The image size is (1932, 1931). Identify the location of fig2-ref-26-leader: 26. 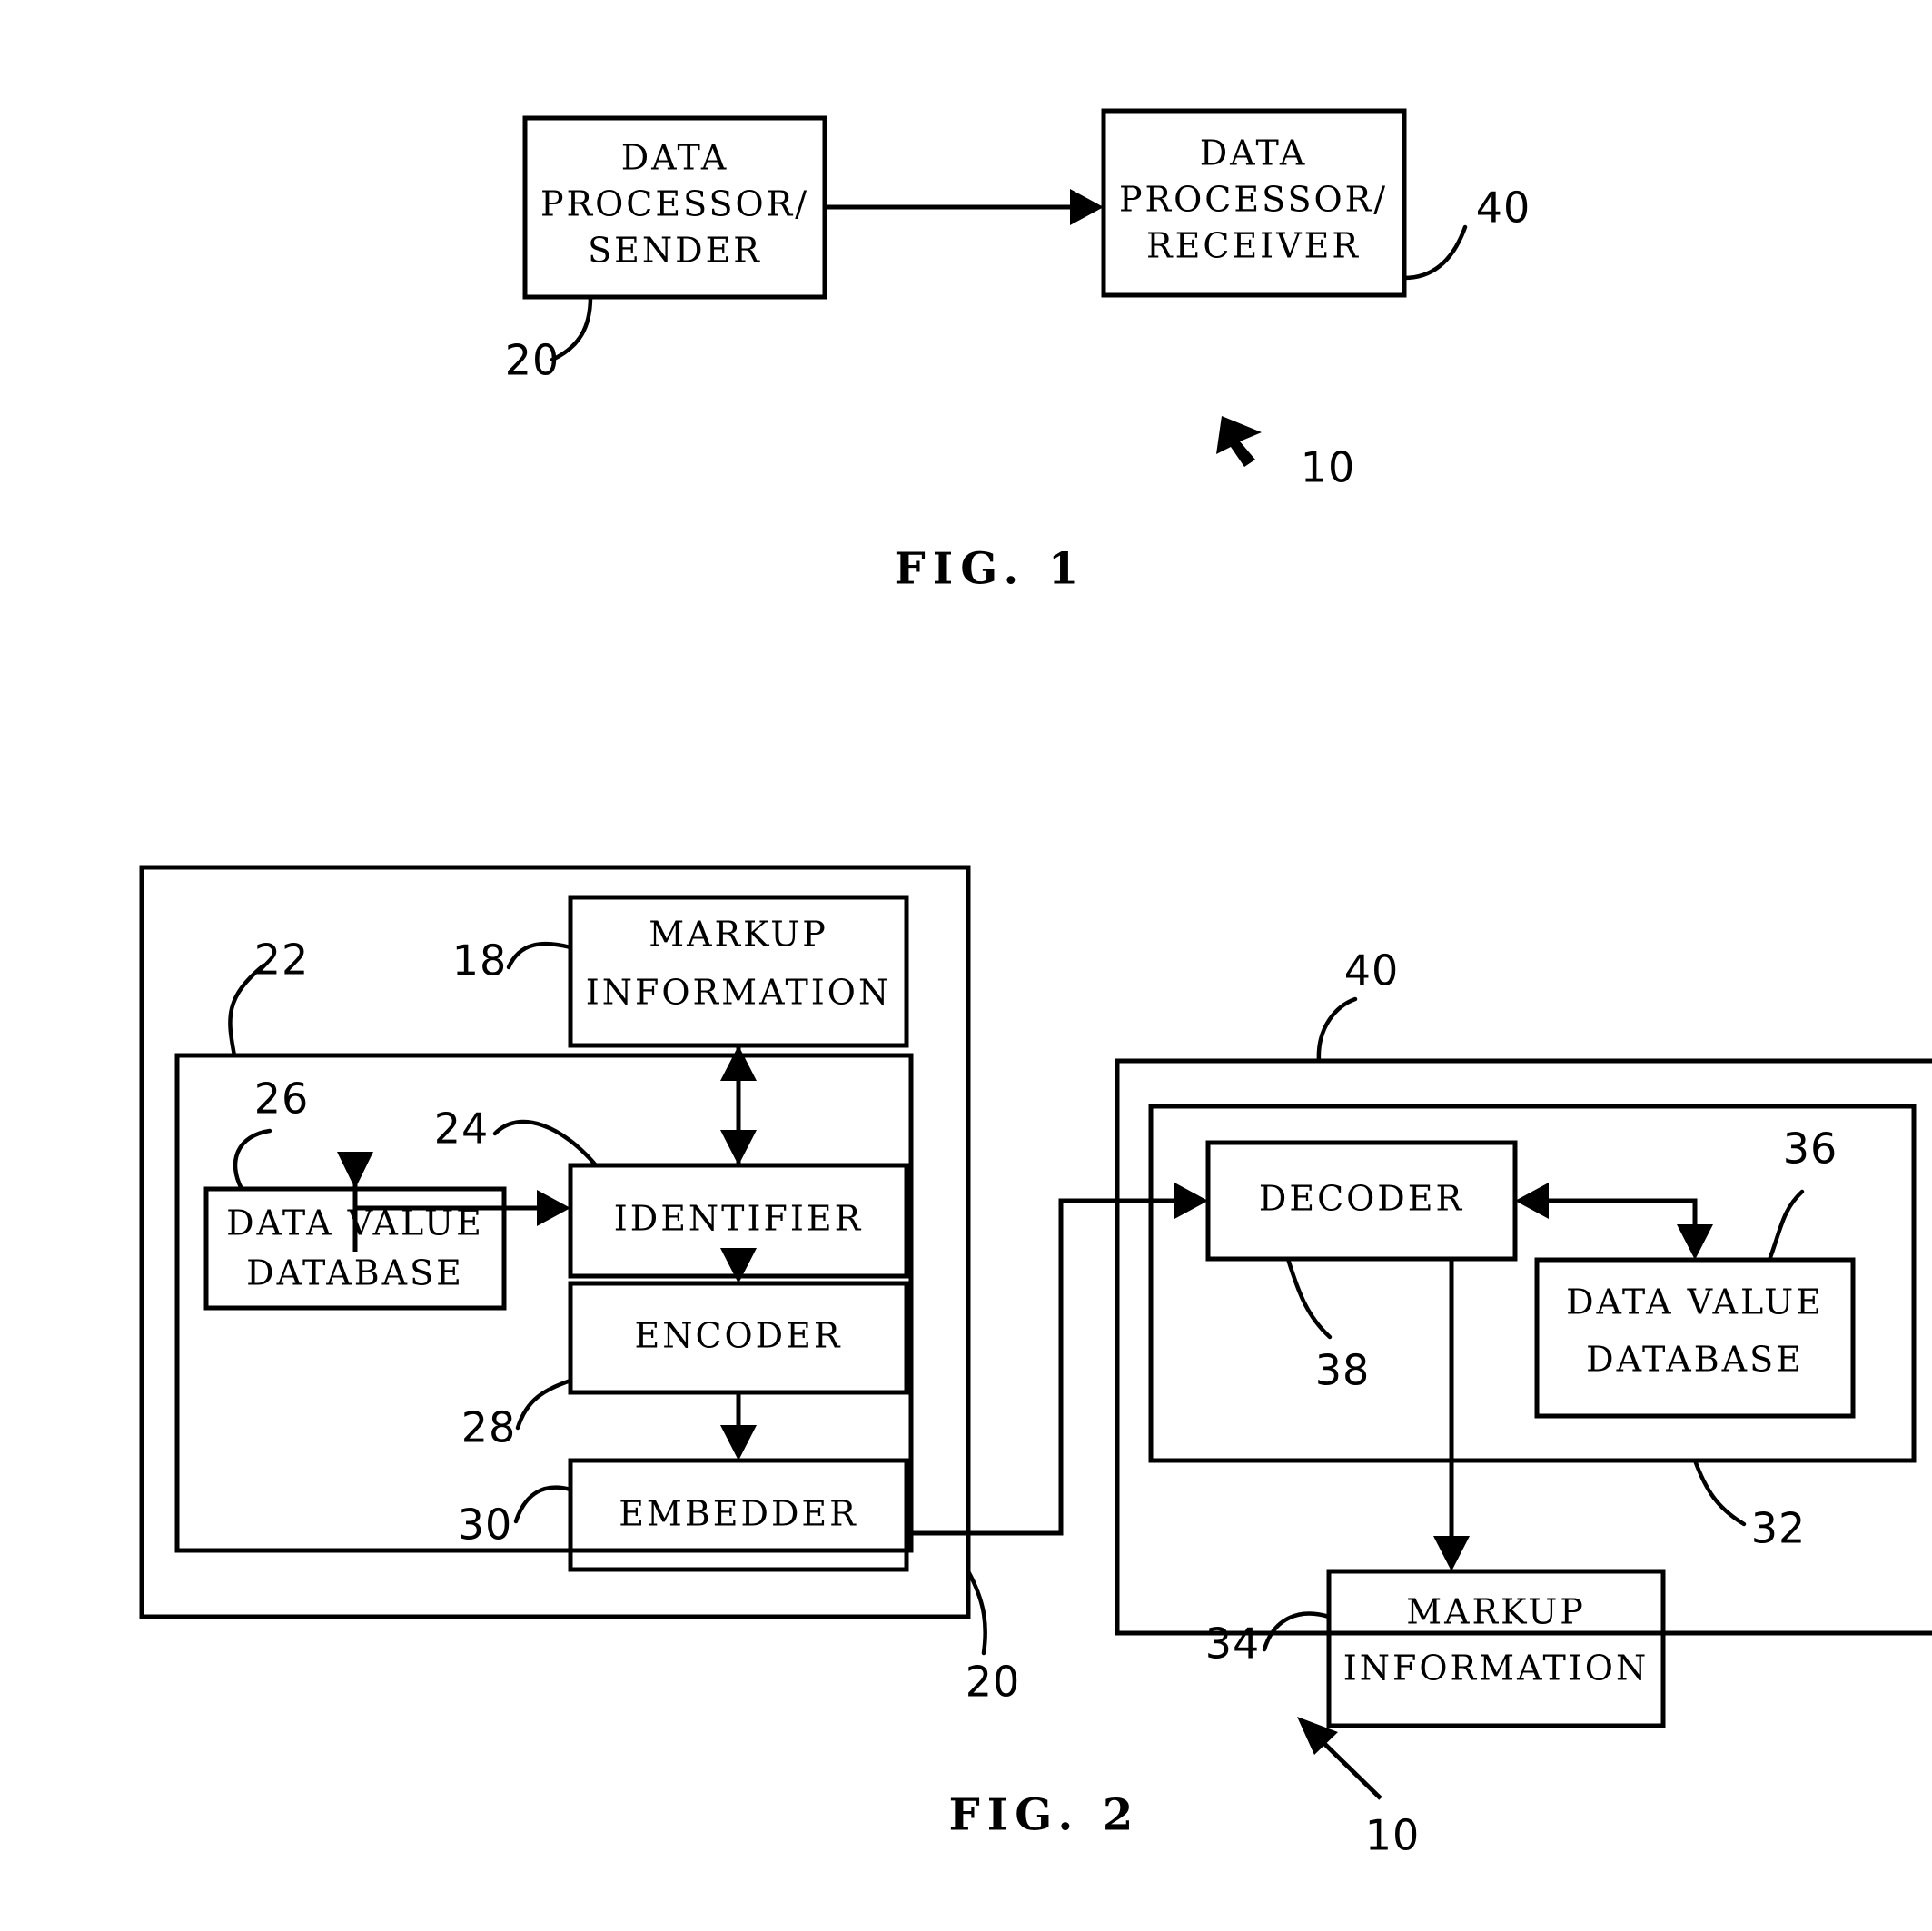
(271, 1133).